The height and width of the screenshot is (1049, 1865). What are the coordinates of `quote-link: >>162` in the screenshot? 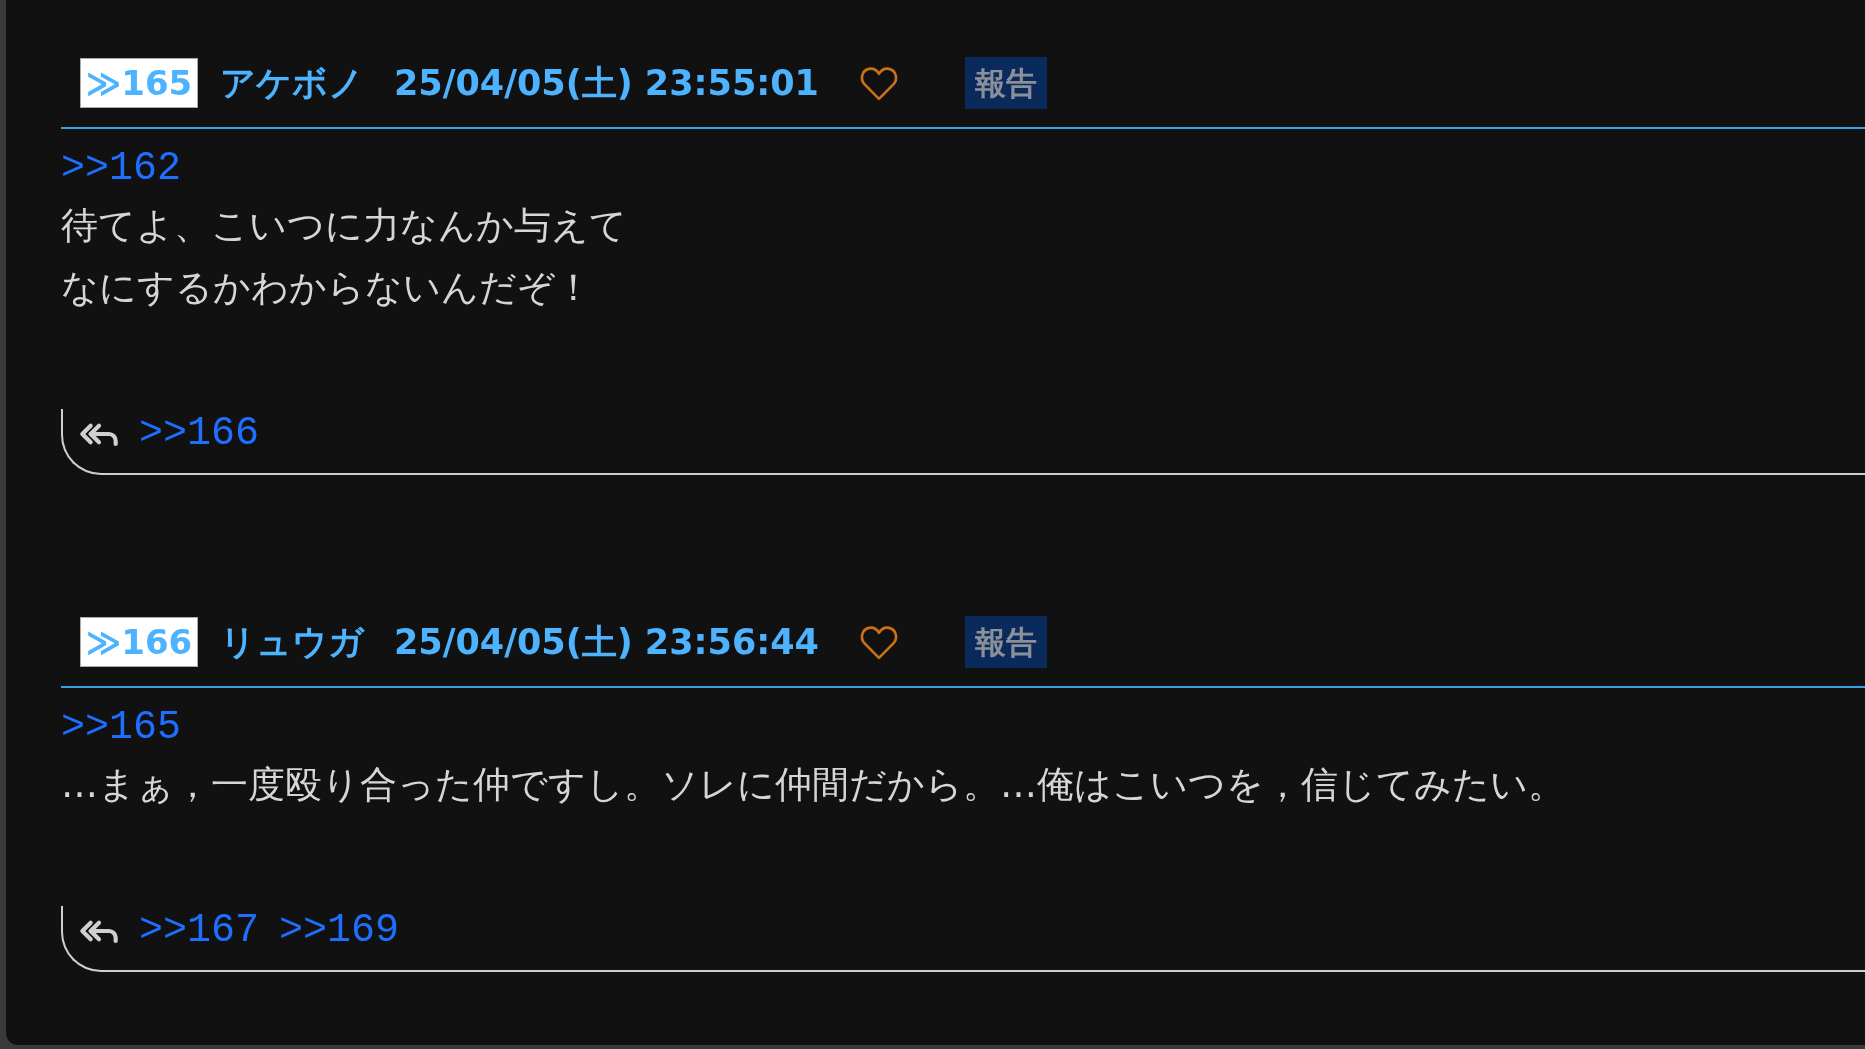 It's located at (121, 169).